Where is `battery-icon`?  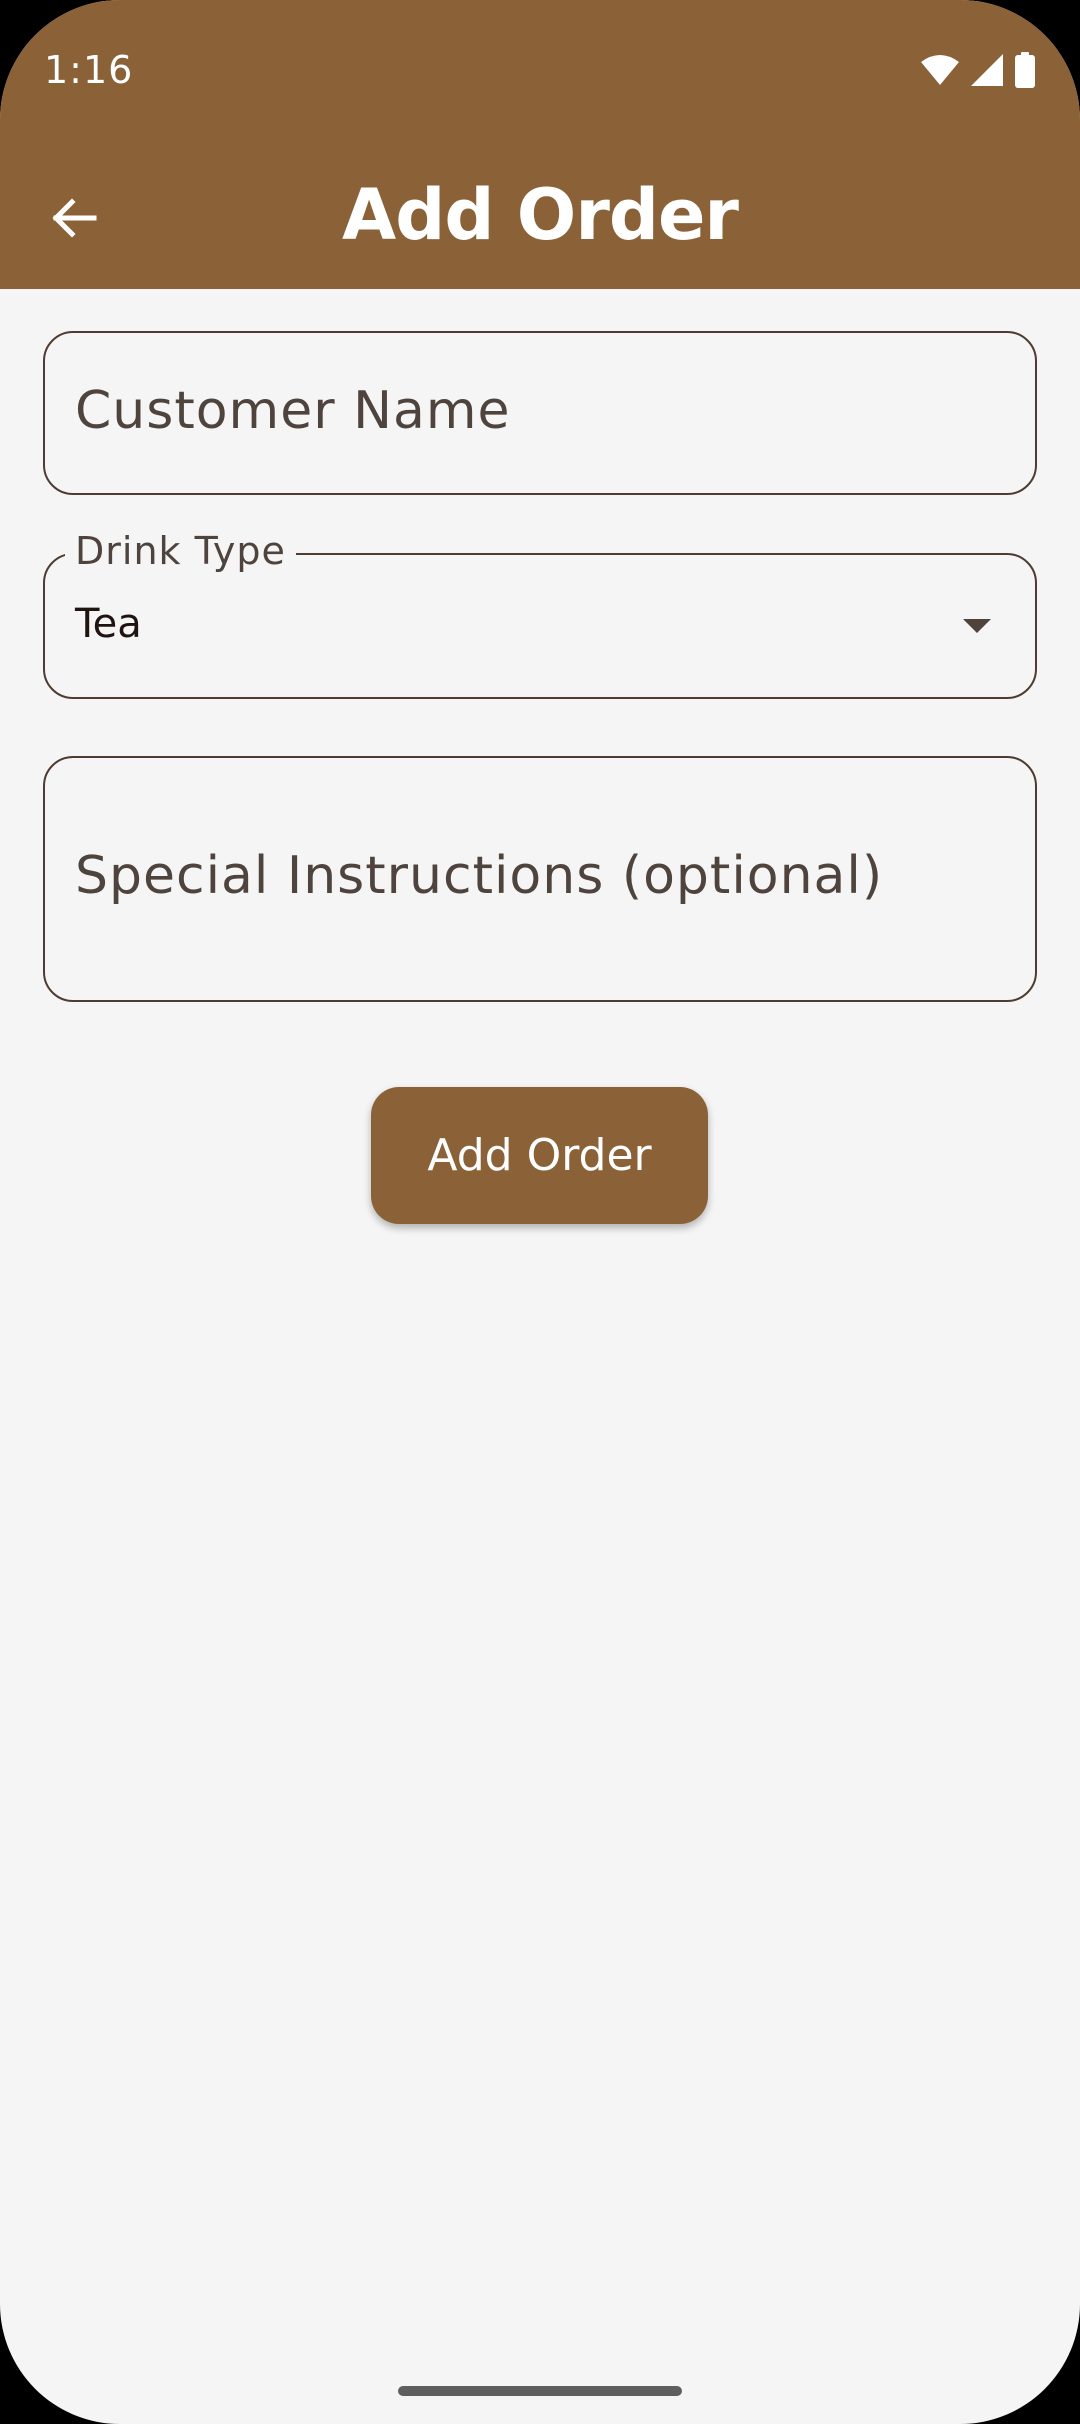 battery-icon is located at coordinates (1025, 70).